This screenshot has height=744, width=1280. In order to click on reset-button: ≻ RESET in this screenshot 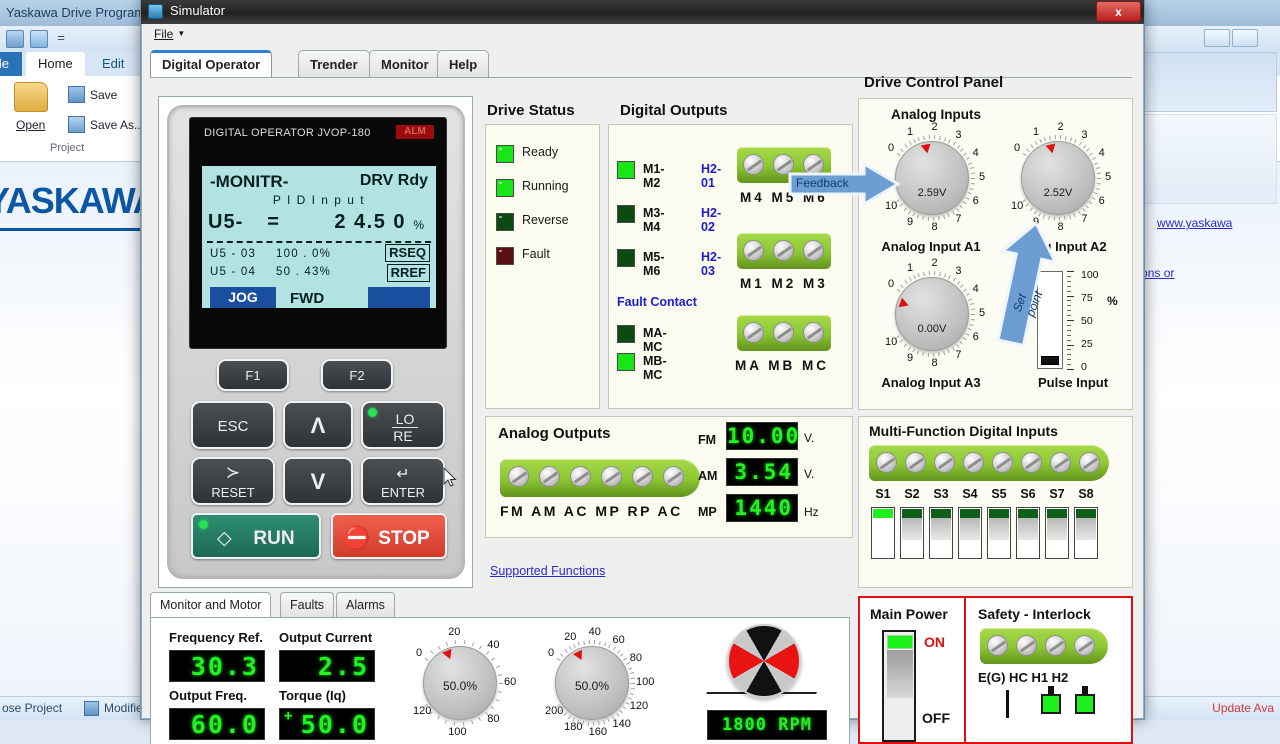, I will do `click(233, 481)`.